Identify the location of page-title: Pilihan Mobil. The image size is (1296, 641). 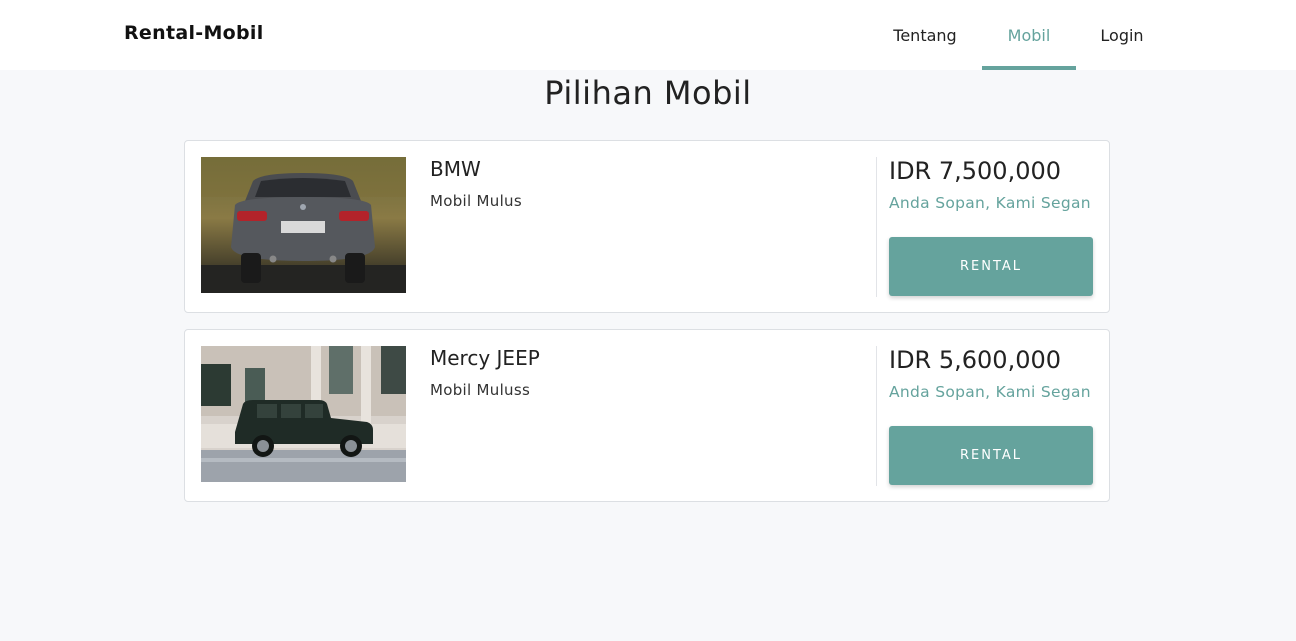
(648, 93).